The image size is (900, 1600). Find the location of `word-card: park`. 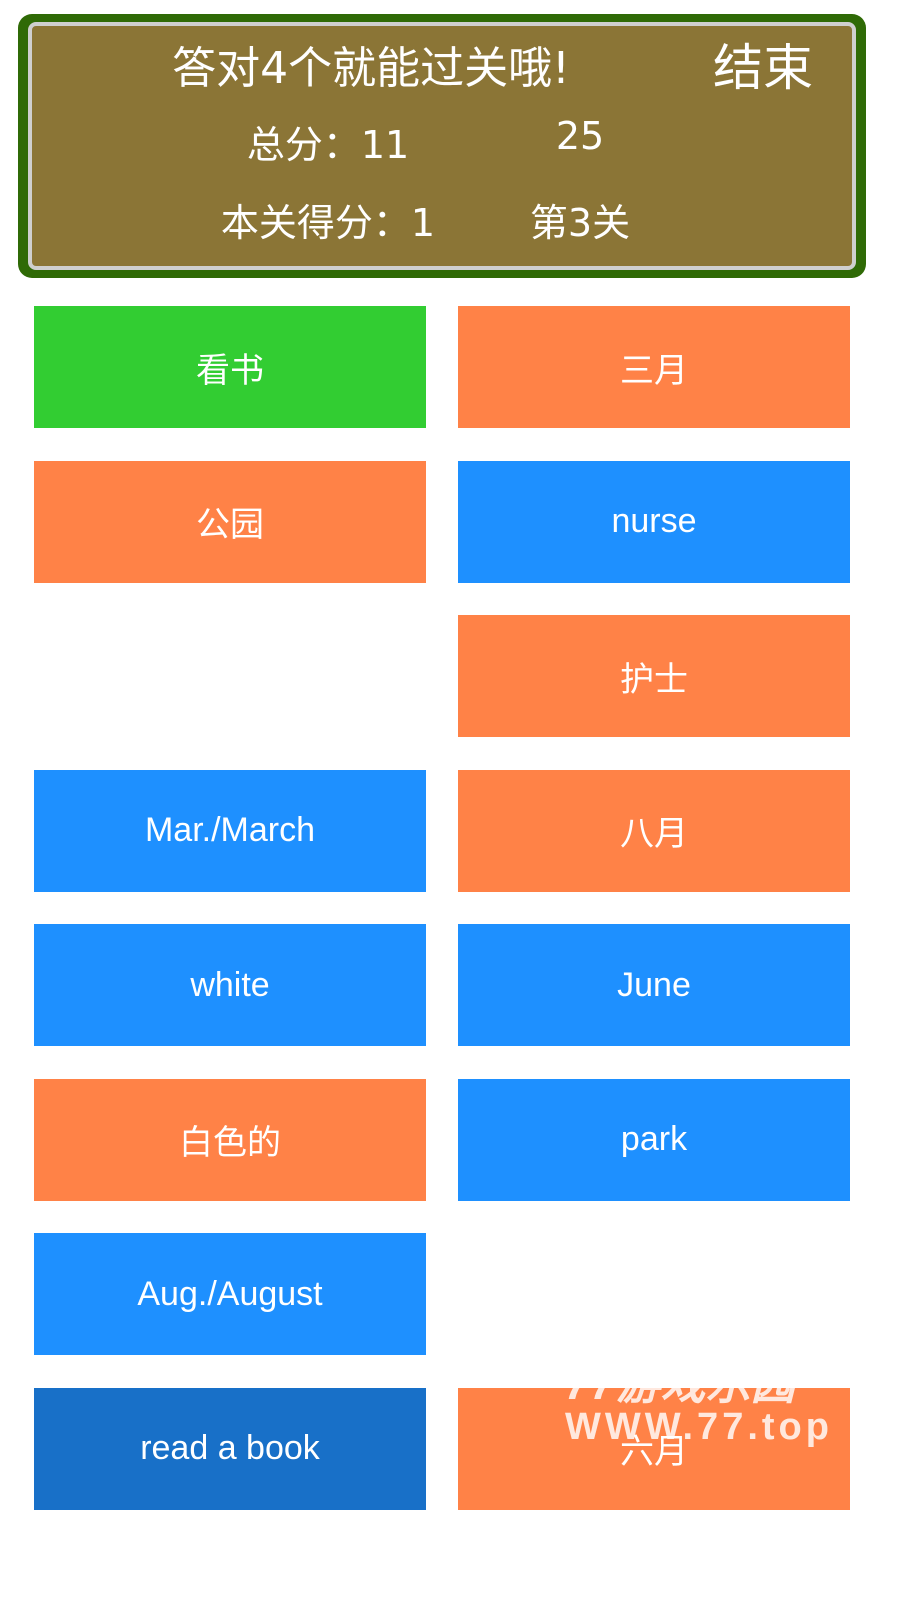

word-card: park is located at coordinates (654, 1139).